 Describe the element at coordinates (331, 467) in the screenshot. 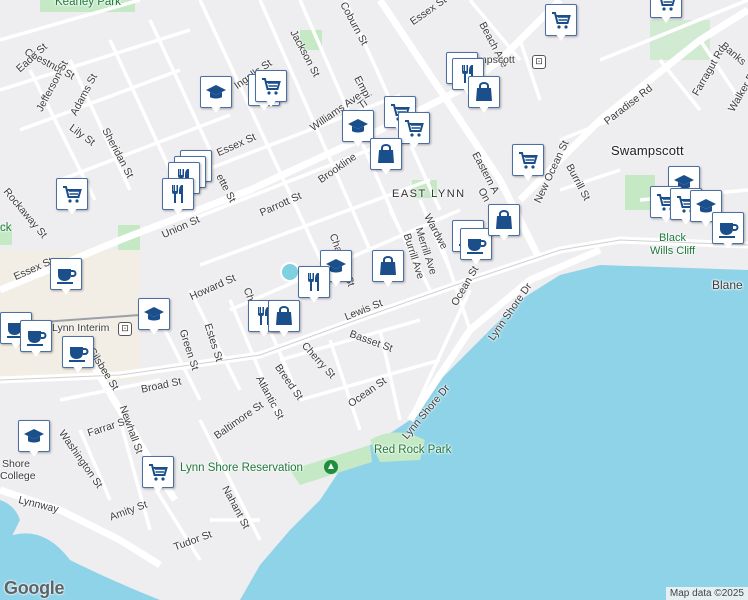

I see `park-tree-icon: ▲` at that location.